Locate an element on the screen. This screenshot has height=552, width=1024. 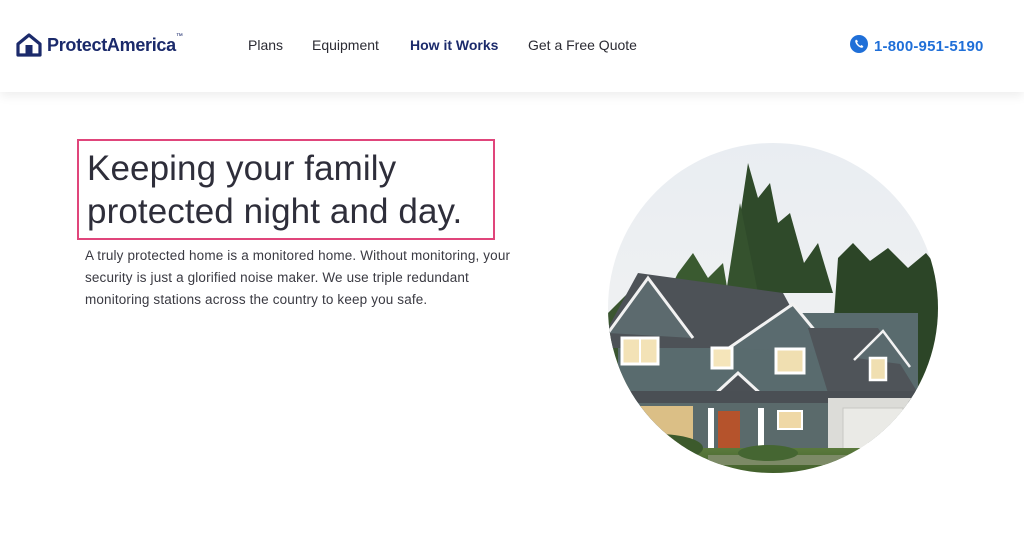
phone-icon is located at coordinates (859, 46).